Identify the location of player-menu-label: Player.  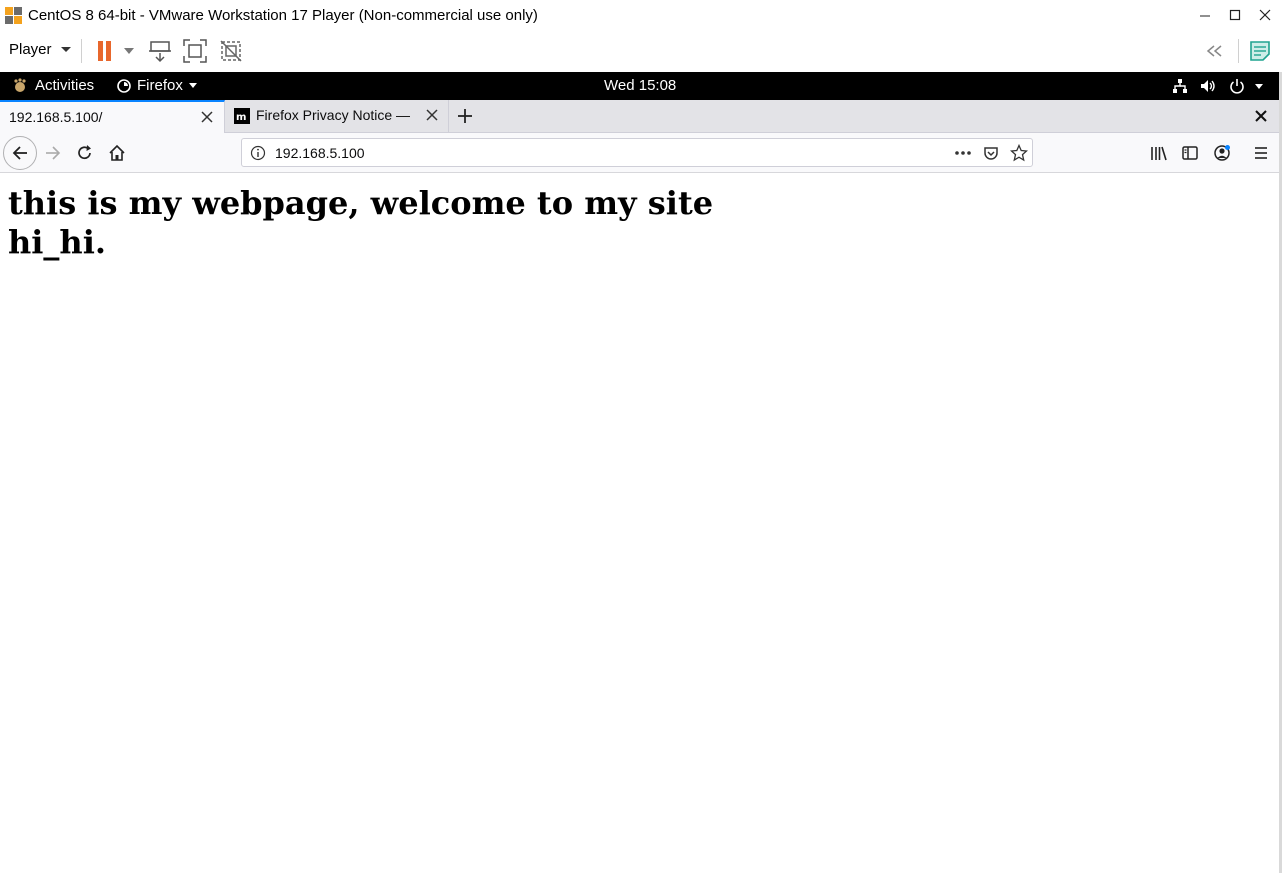
(30, 49).